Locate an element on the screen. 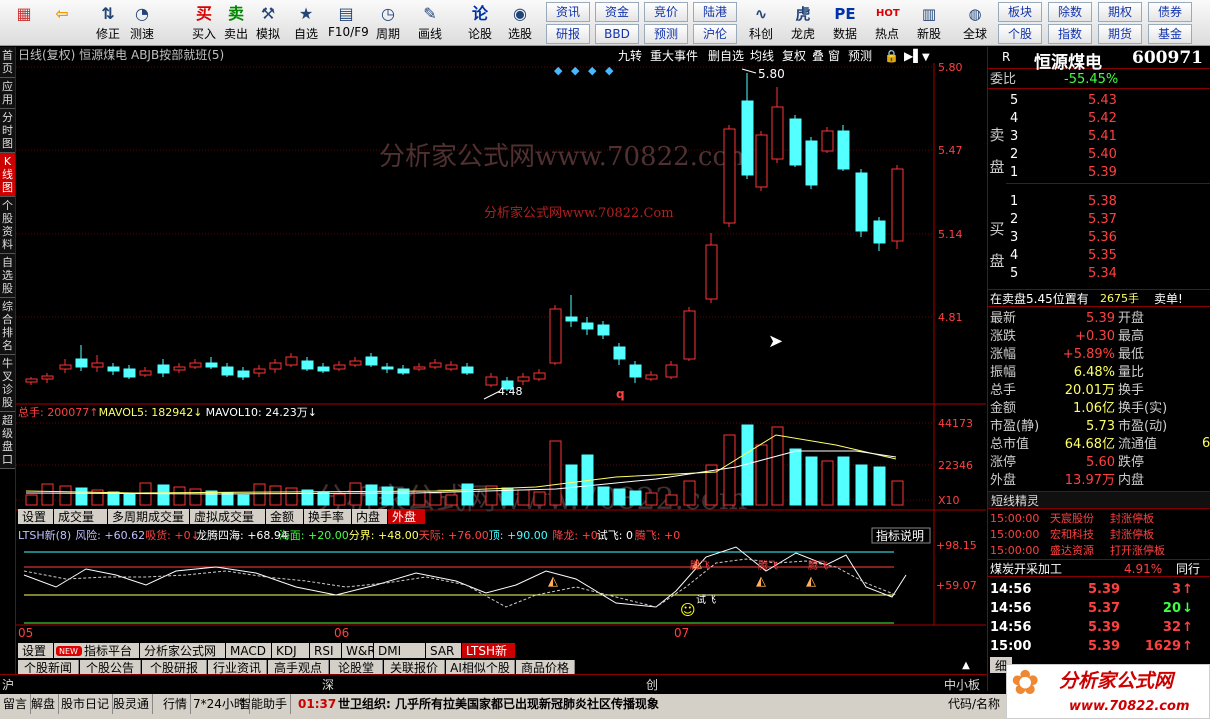 This screenshot has height=719, width=1210. quick-link-0-2: 竞价 is located at coordinates (666, 12).